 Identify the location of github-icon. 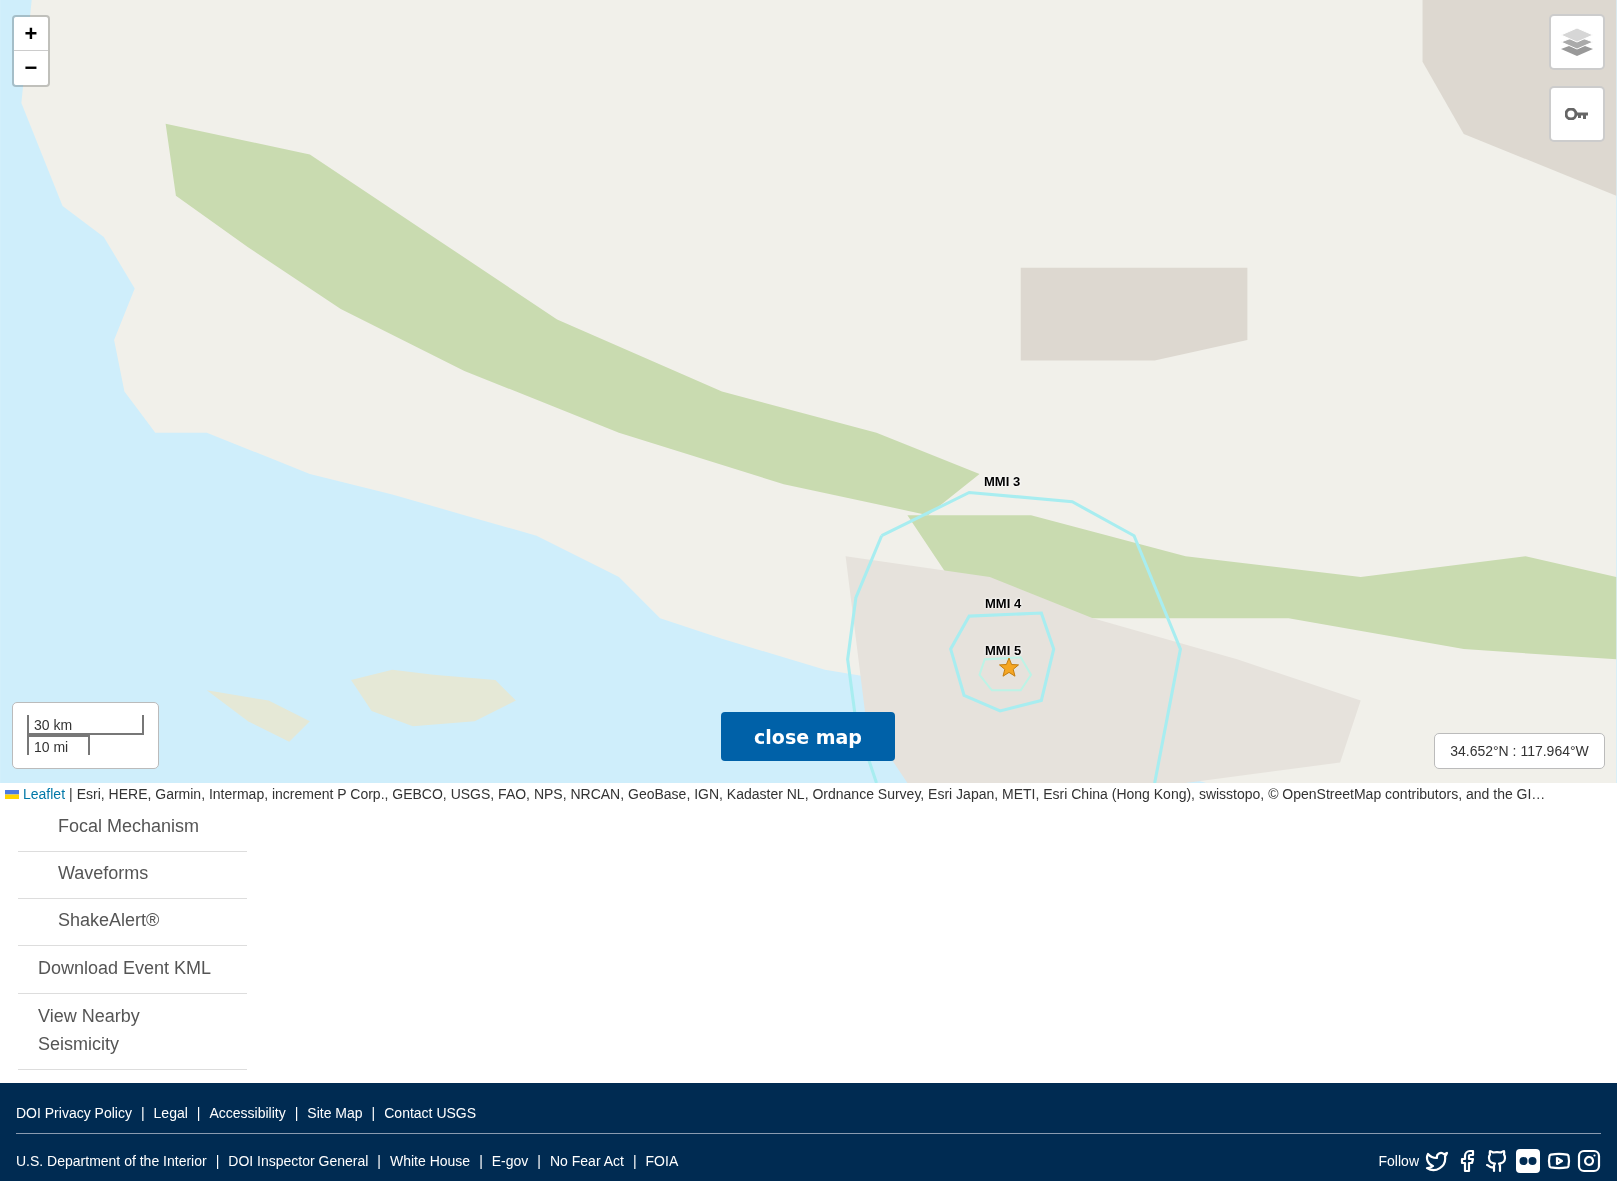
(1497, 1161).